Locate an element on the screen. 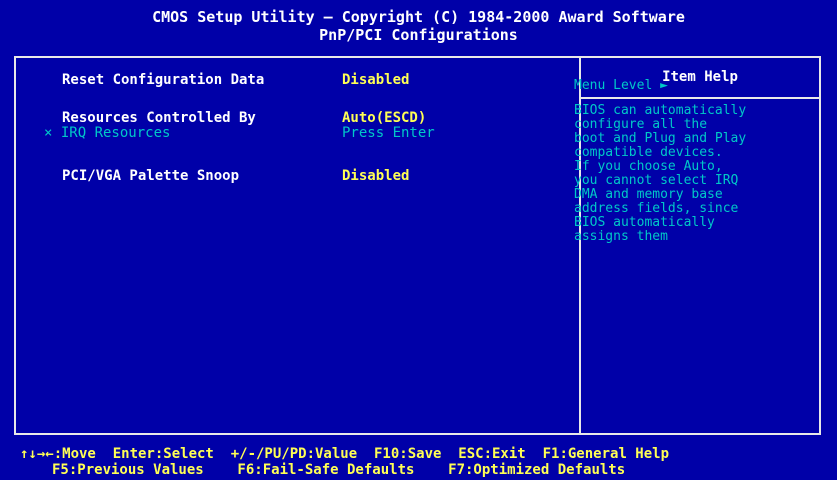  reset-configuration-label: Reset Configuration Data is located at coordinates (163, 80).